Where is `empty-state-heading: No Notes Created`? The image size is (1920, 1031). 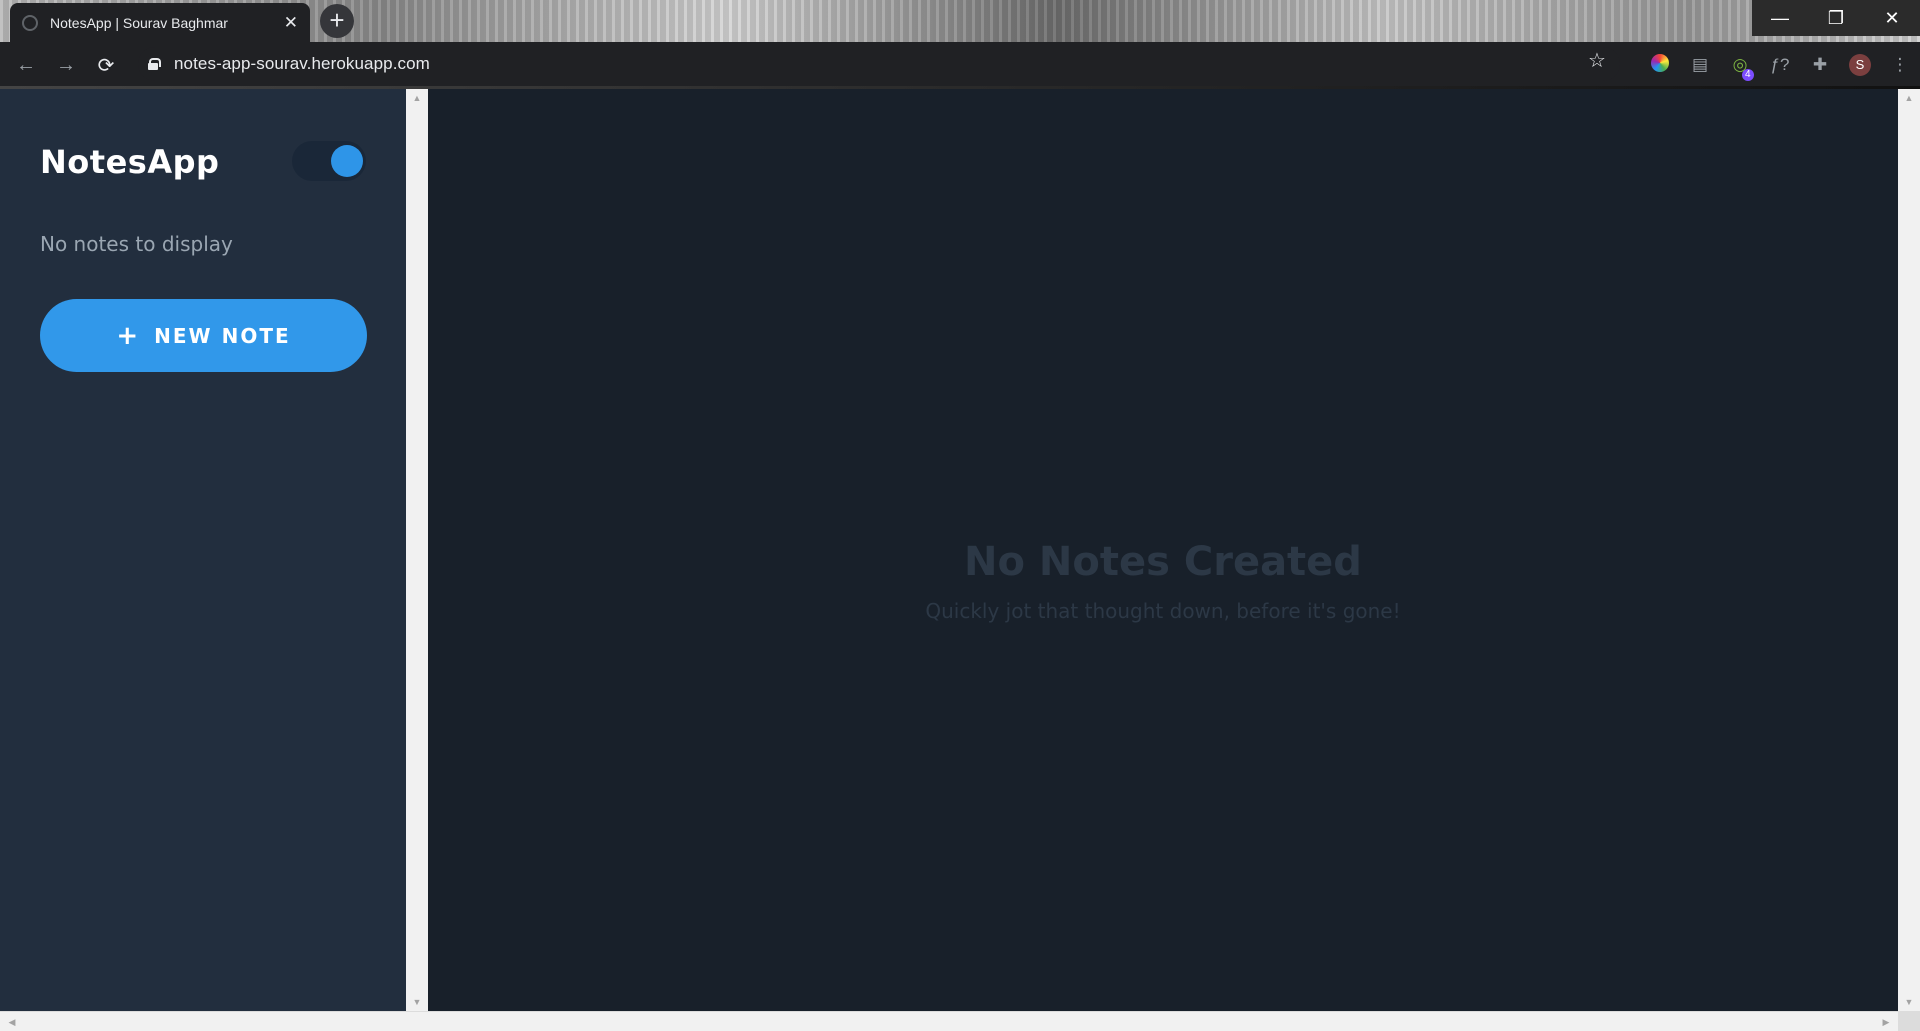 empty-state-heading: No Notes Created is located at coordinates (1163, 562).